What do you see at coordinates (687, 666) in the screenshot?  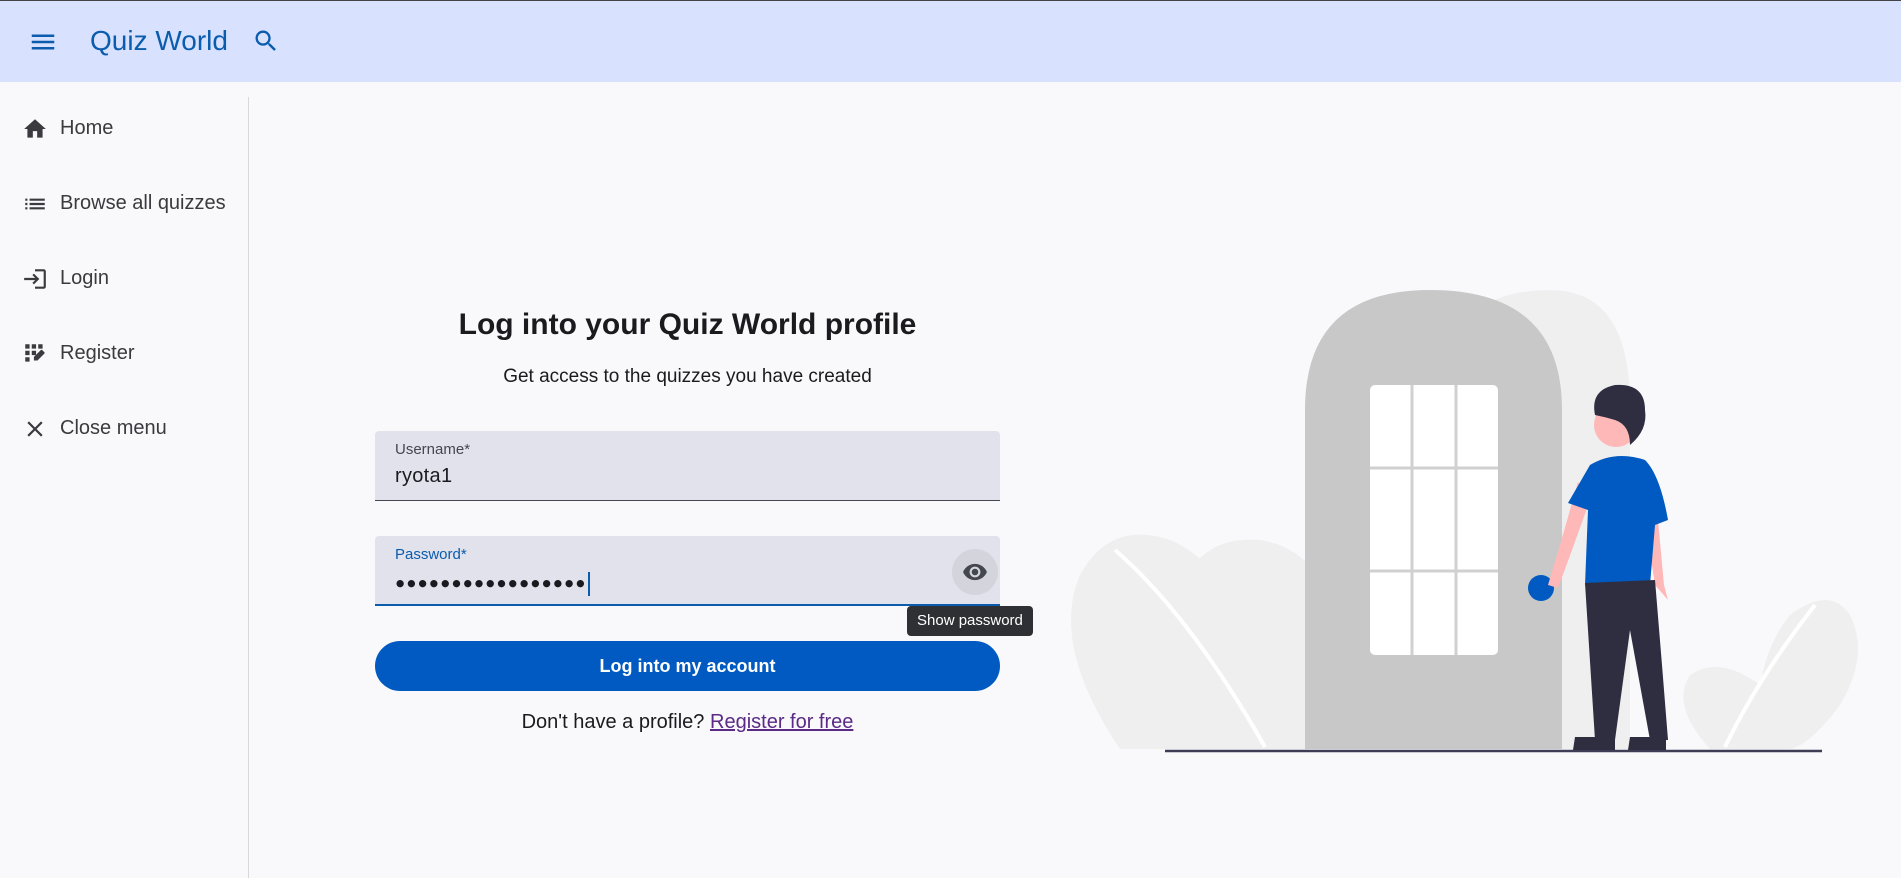 I see `login-button: Log into my account` at bounding box center [687, 666].